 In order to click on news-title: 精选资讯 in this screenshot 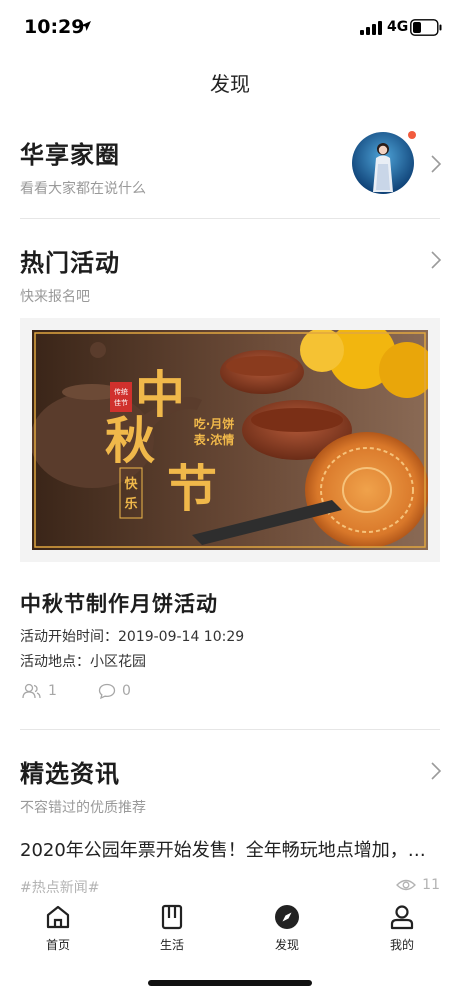, I will do `click(70, 774)`.